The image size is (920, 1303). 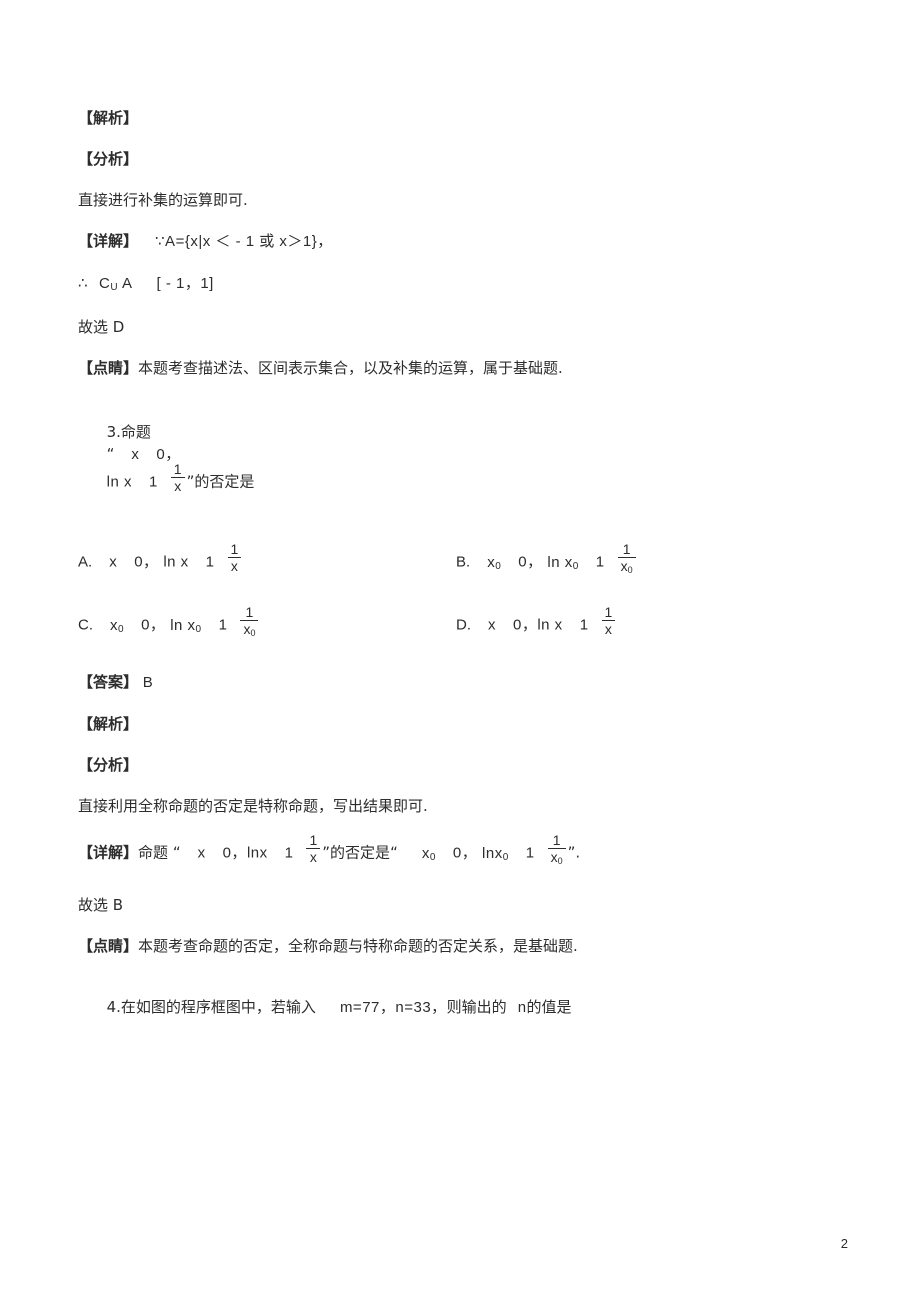 I want to click on q3-dianjing-line: 【点睛】本题考查命题的否定，全称命题与特称命题的否定关系，是基础题., so click(x=463, y=946).